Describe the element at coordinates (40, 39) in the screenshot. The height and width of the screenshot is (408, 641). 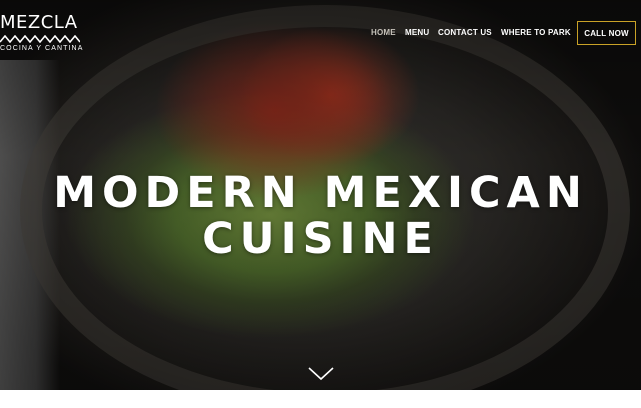
I see `zigzag-icon` at that location.